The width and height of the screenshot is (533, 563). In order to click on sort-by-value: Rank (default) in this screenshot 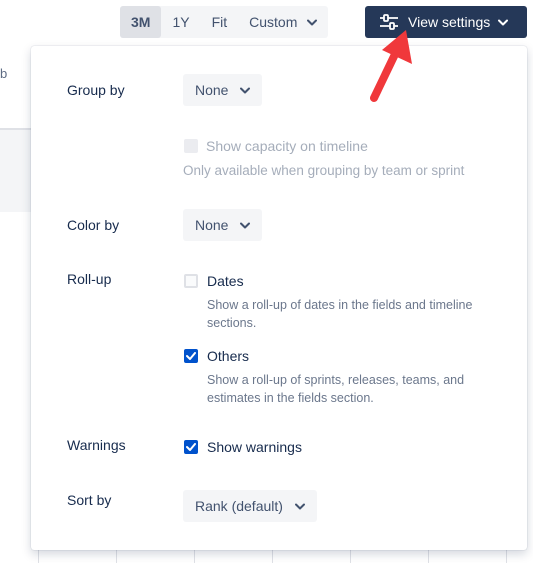, I will do `click(239, 506)`.